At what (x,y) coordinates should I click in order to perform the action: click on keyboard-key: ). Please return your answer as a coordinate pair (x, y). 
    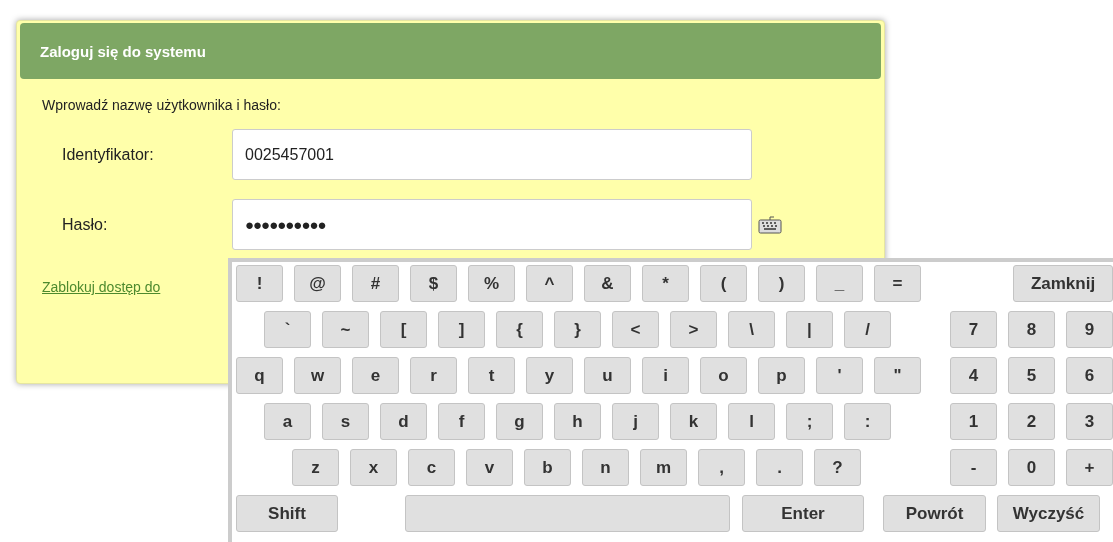
    Looking at the image, I should click on (781, 283).